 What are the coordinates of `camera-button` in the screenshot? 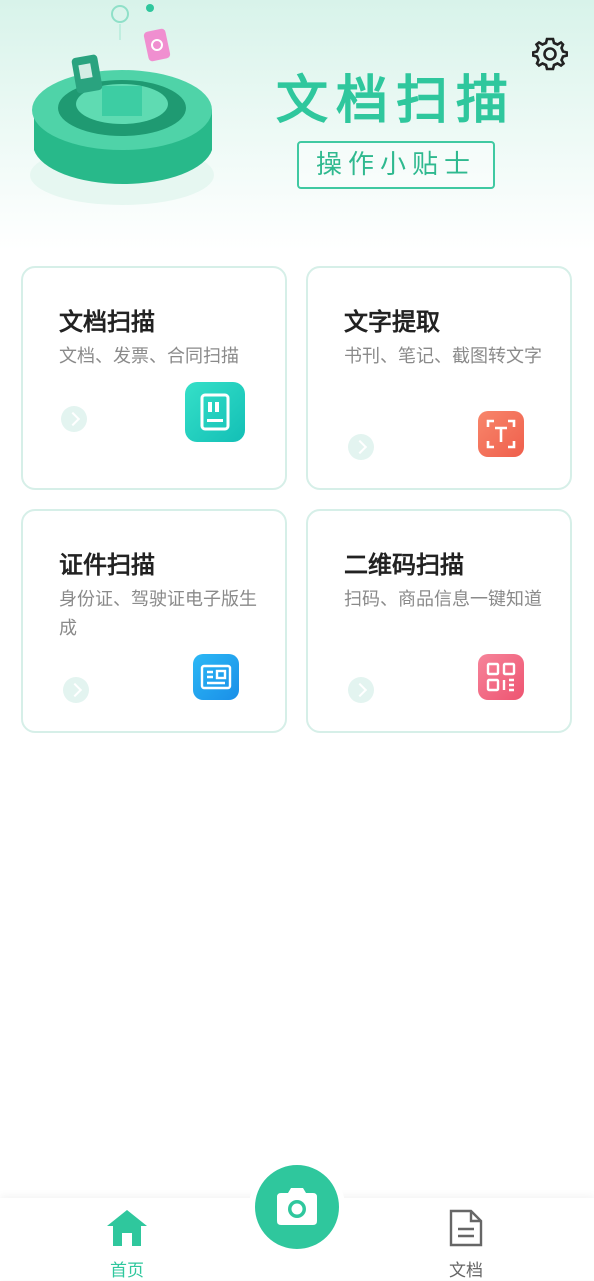 It's located at (297, 1207).